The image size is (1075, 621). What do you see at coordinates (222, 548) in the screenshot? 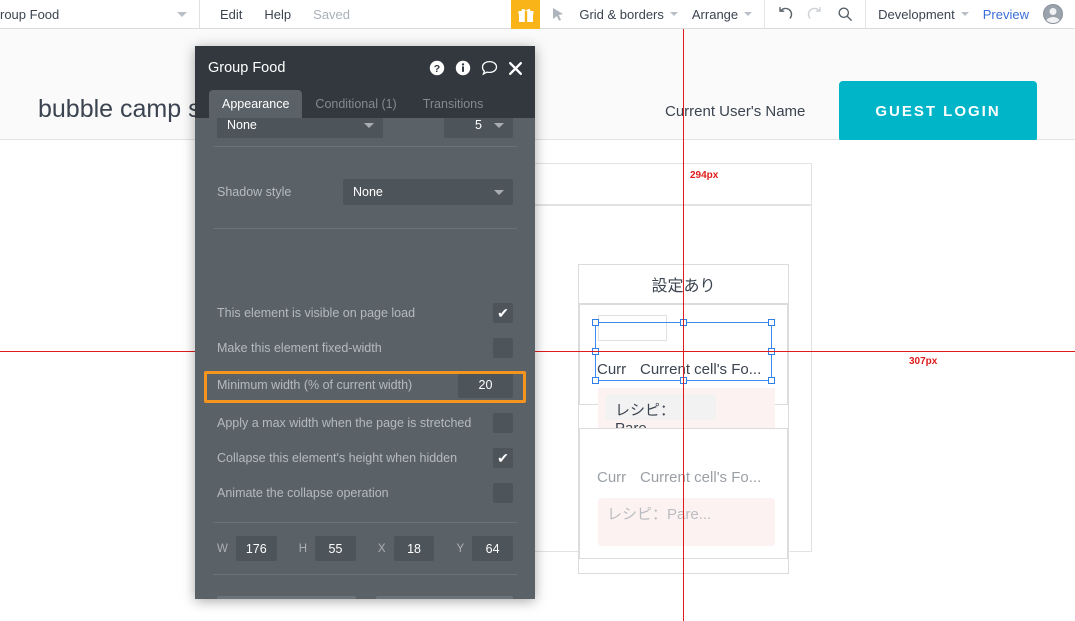
I see `width-label: W` at bounding box center [222, 548].